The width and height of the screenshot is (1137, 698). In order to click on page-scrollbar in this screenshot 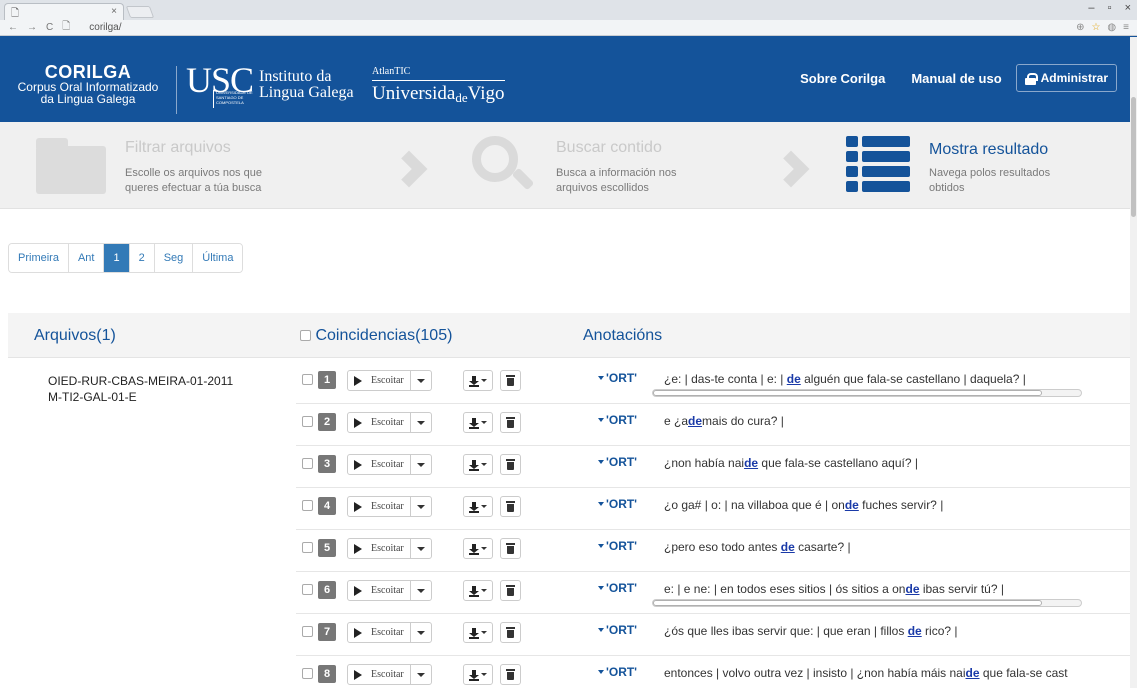, I will do `click(1133, 362)`.